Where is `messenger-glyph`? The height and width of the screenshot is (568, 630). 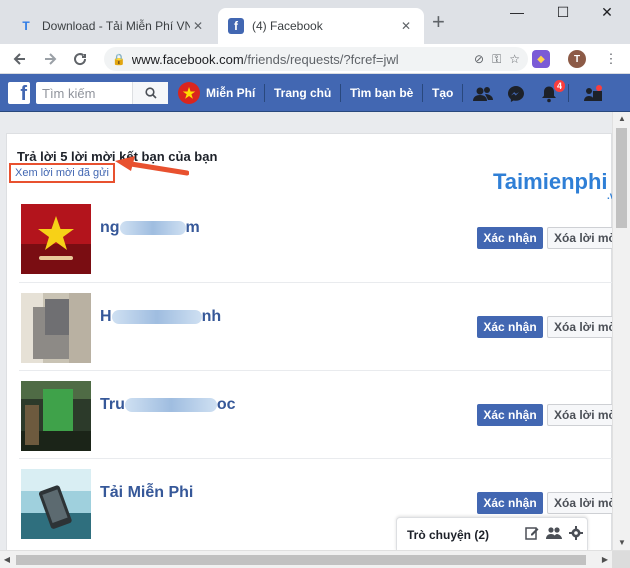 messenger-glyph is located at coordinates (516, 94).